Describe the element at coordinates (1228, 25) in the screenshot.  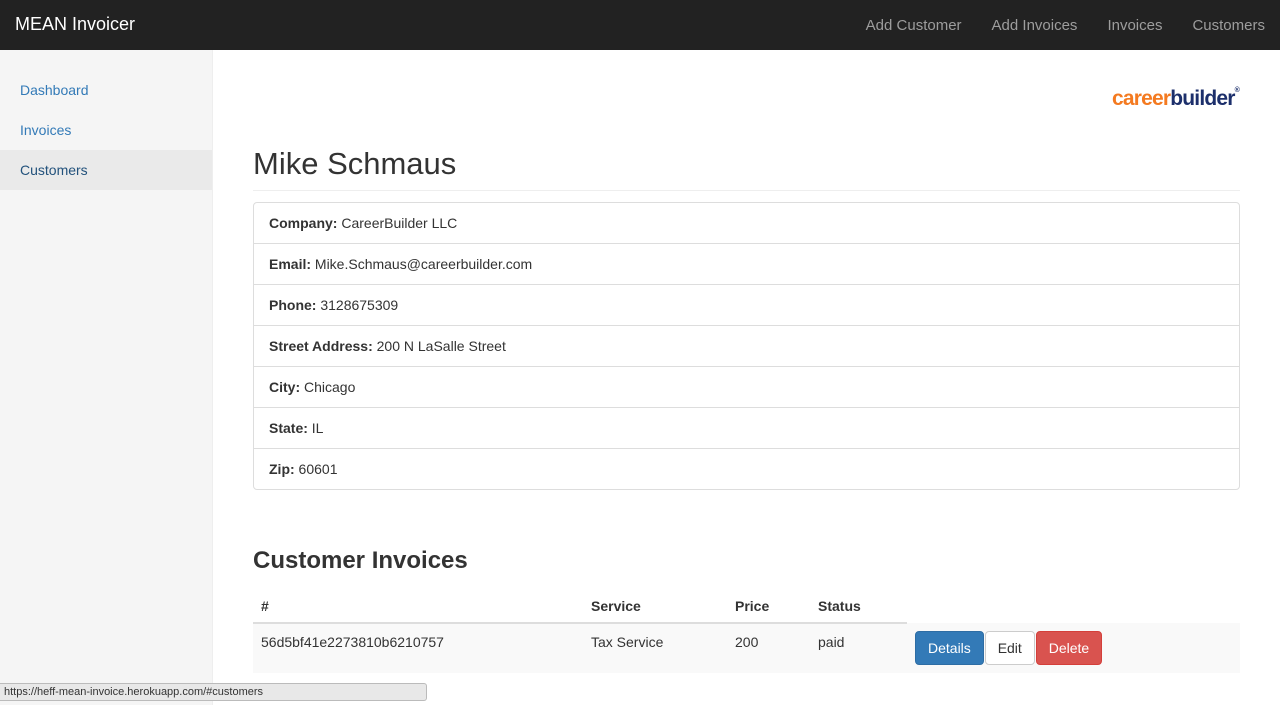
I see `nav-customers: Customers` at that location.